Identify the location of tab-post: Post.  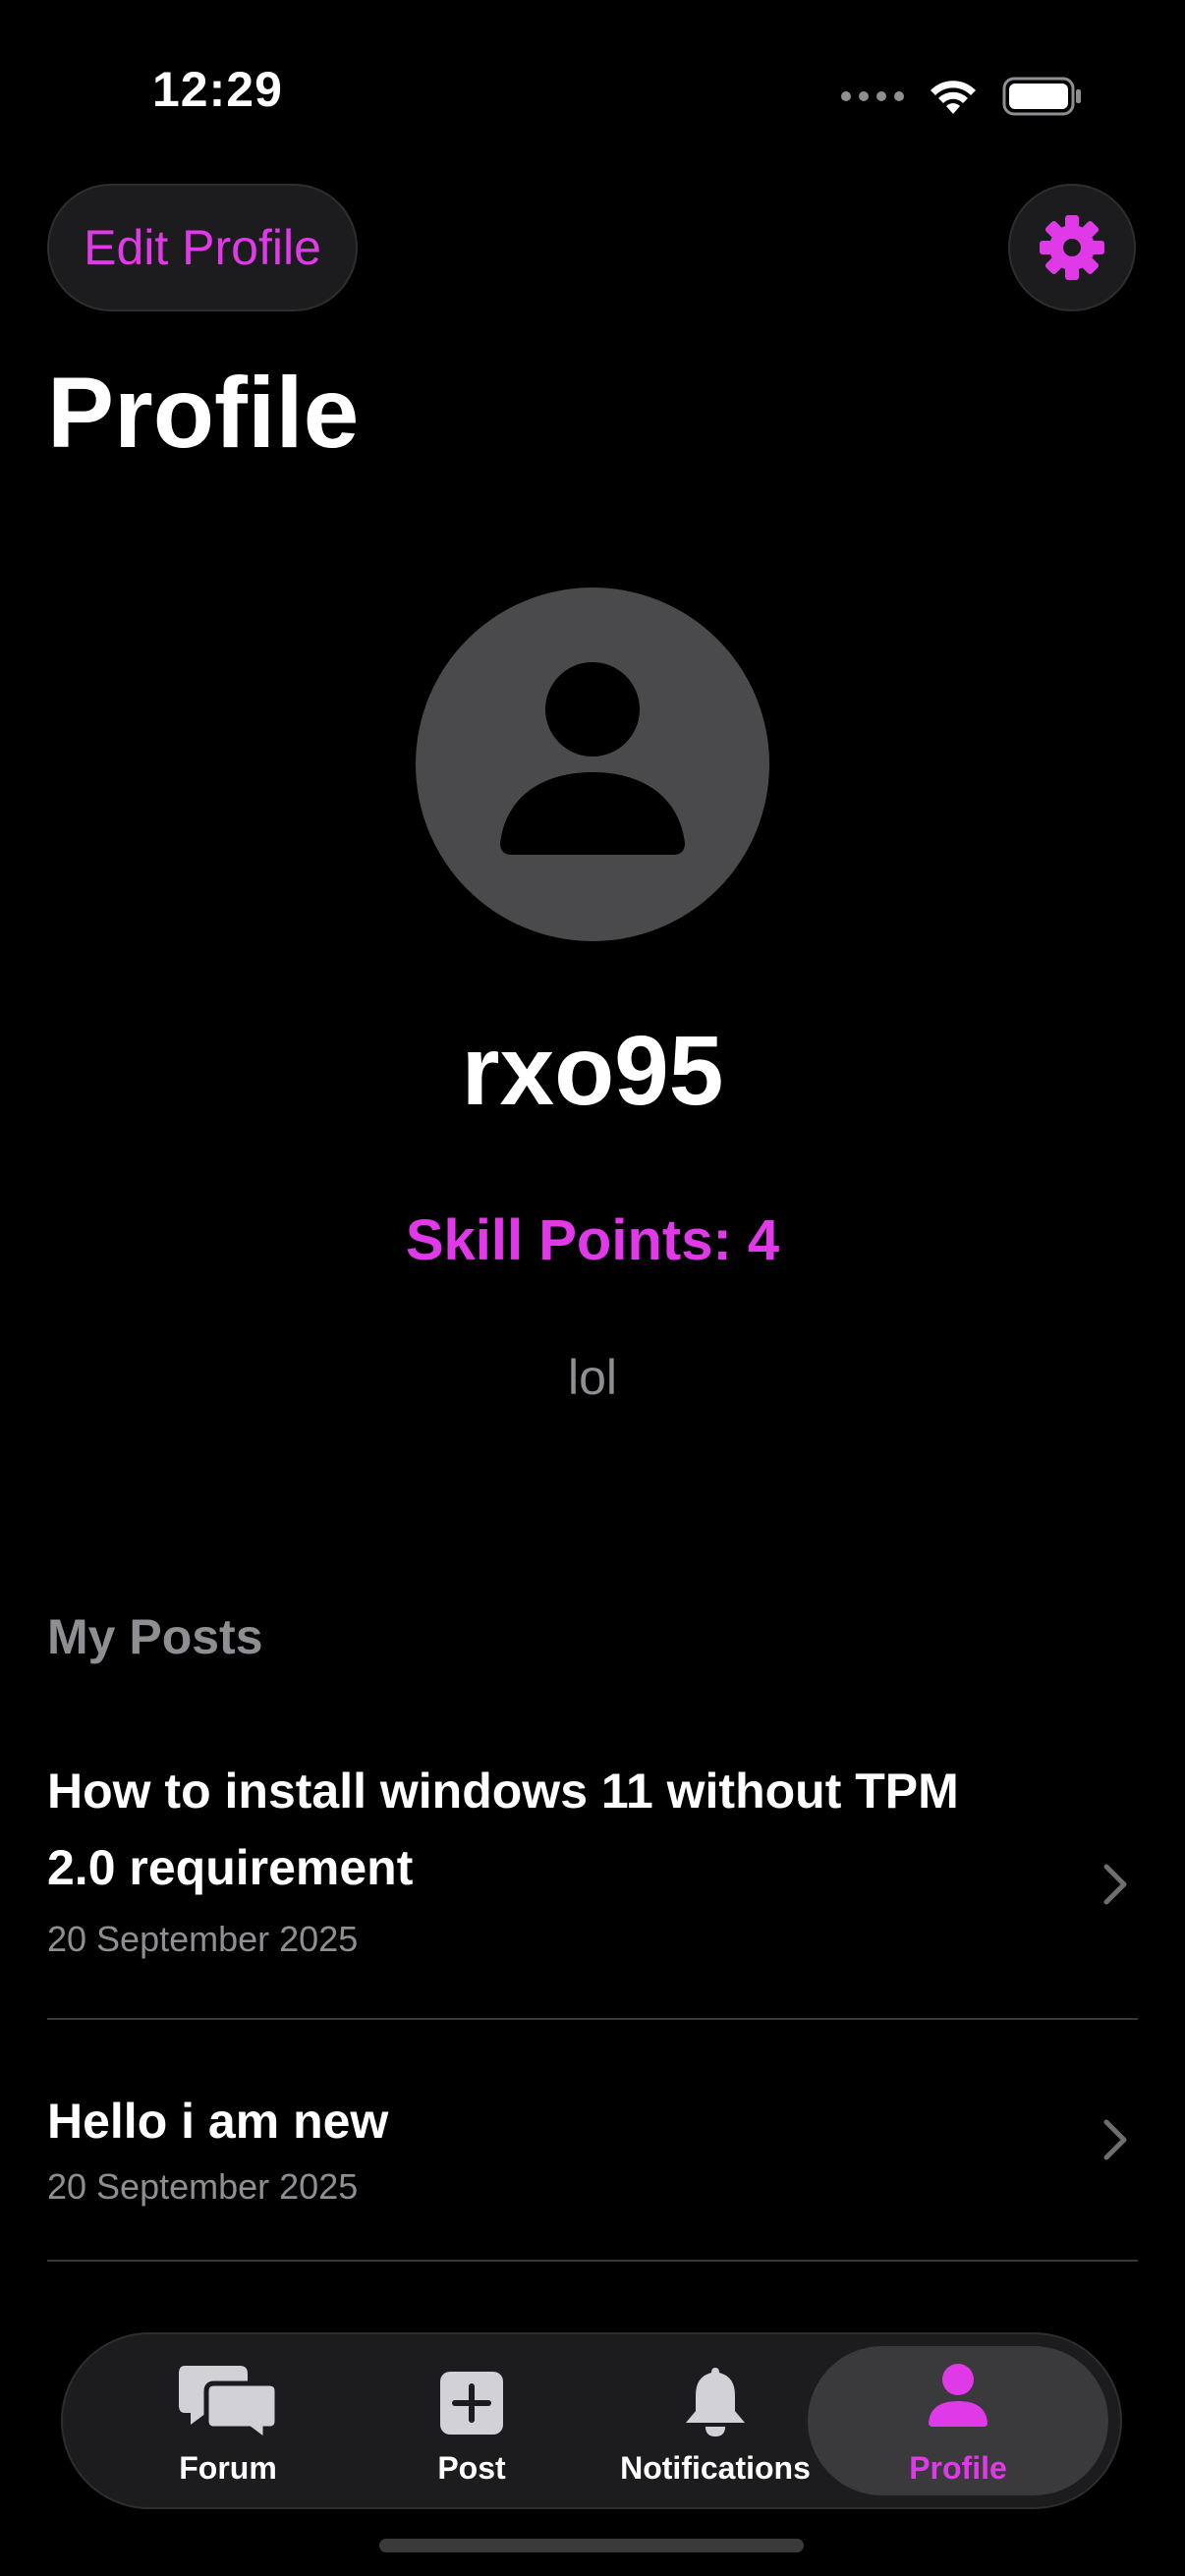
(472, 2420).